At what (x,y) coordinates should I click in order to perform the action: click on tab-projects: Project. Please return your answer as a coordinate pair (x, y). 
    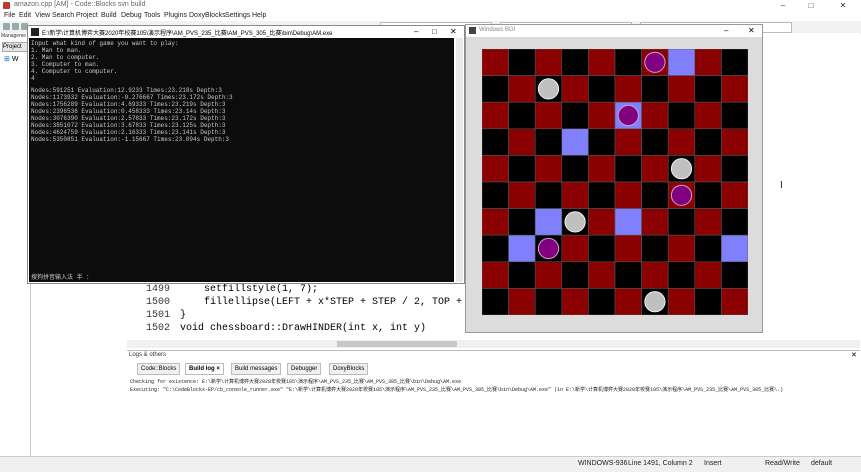
    Looking at the image, I should click on (15, 47).